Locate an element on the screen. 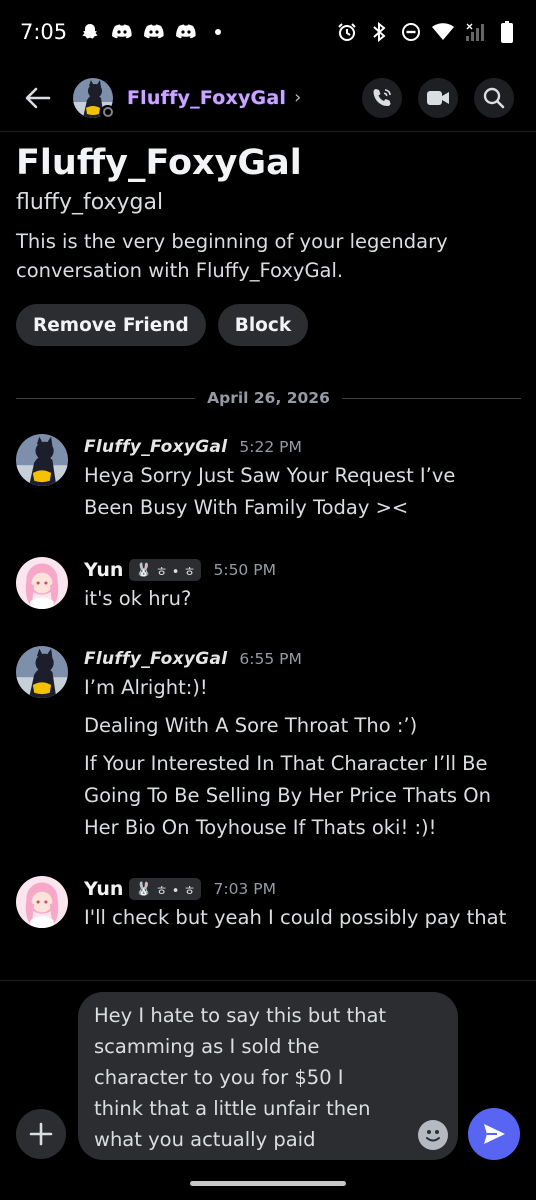  message-timestamp: 5:50 PM is located at coordinates (244, 570).